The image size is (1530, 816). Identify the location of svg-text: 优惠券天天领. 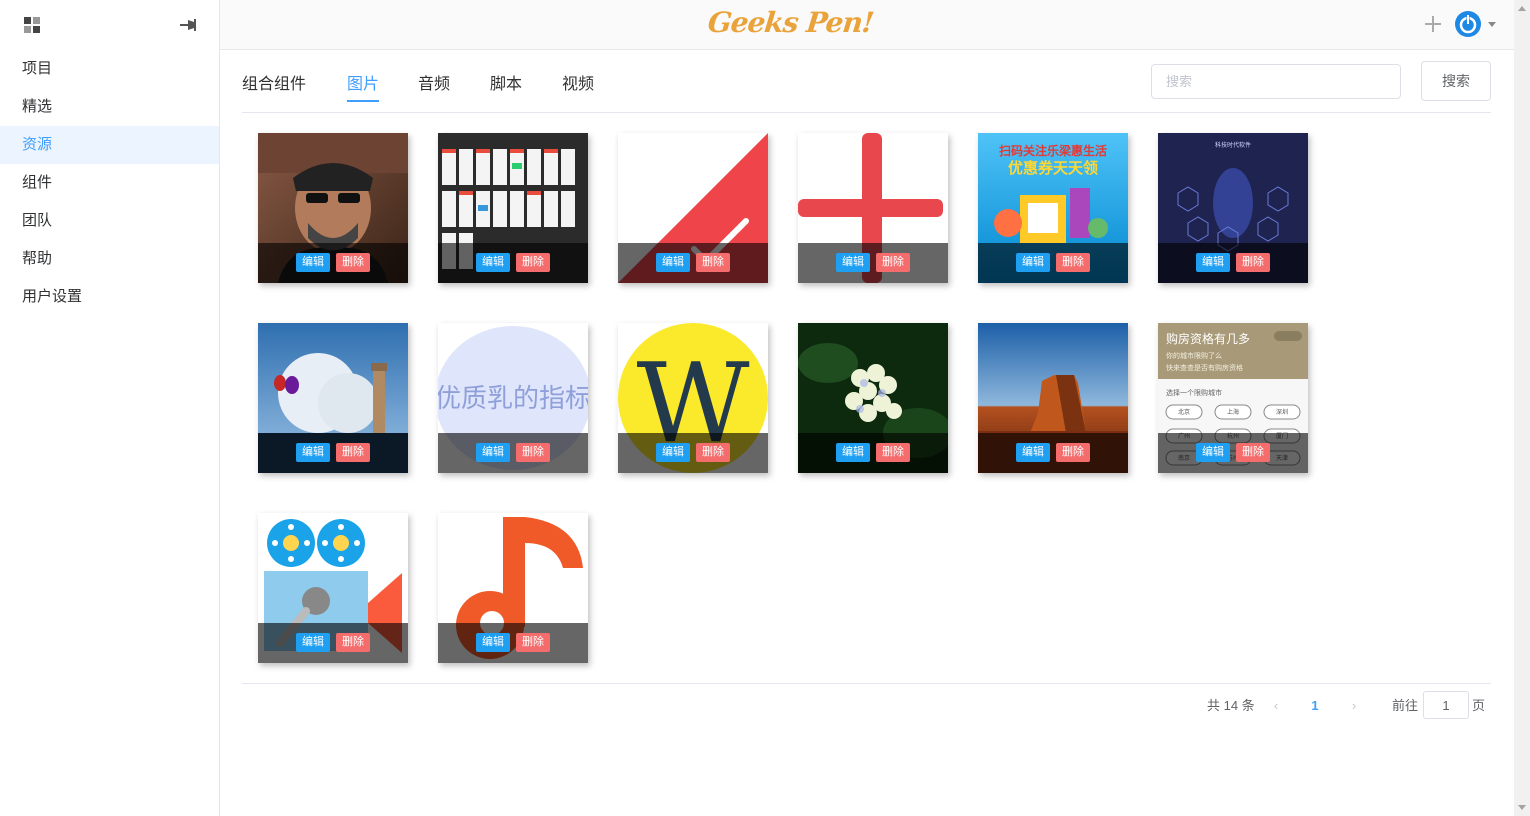
(1053, 168).